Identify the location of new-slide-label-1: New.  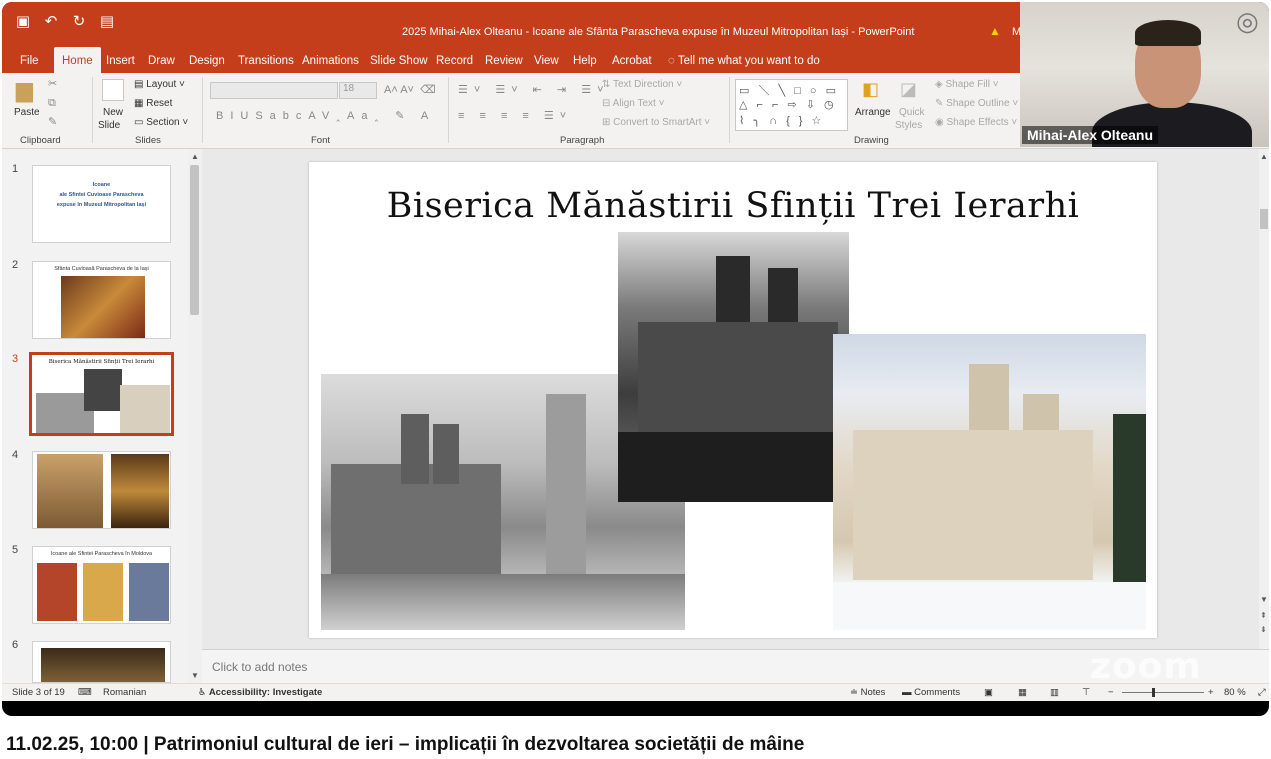
(113, 112).